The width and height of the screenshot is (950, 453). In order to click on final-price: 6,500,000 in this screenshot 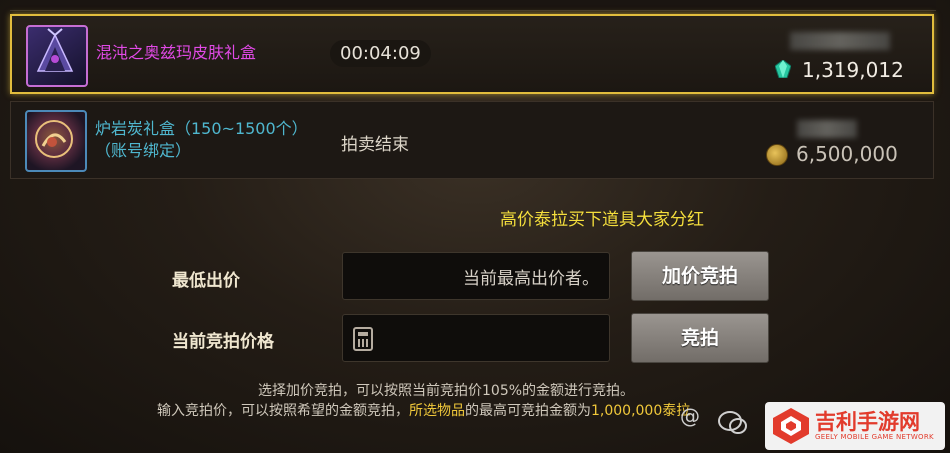, I will do `click(847, 154)`.